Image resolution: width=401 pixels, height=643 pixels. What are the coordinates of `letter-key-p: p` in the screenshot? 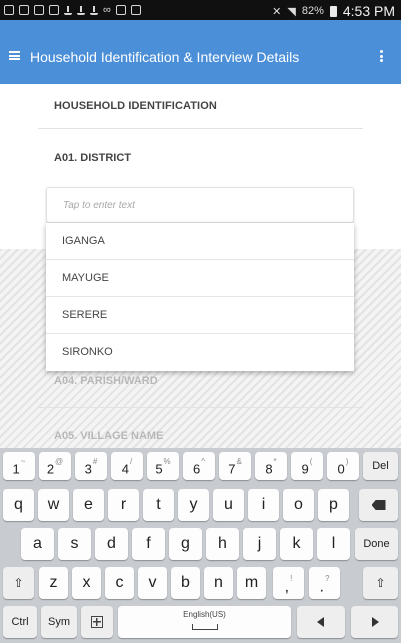 It's located at (333, 505).